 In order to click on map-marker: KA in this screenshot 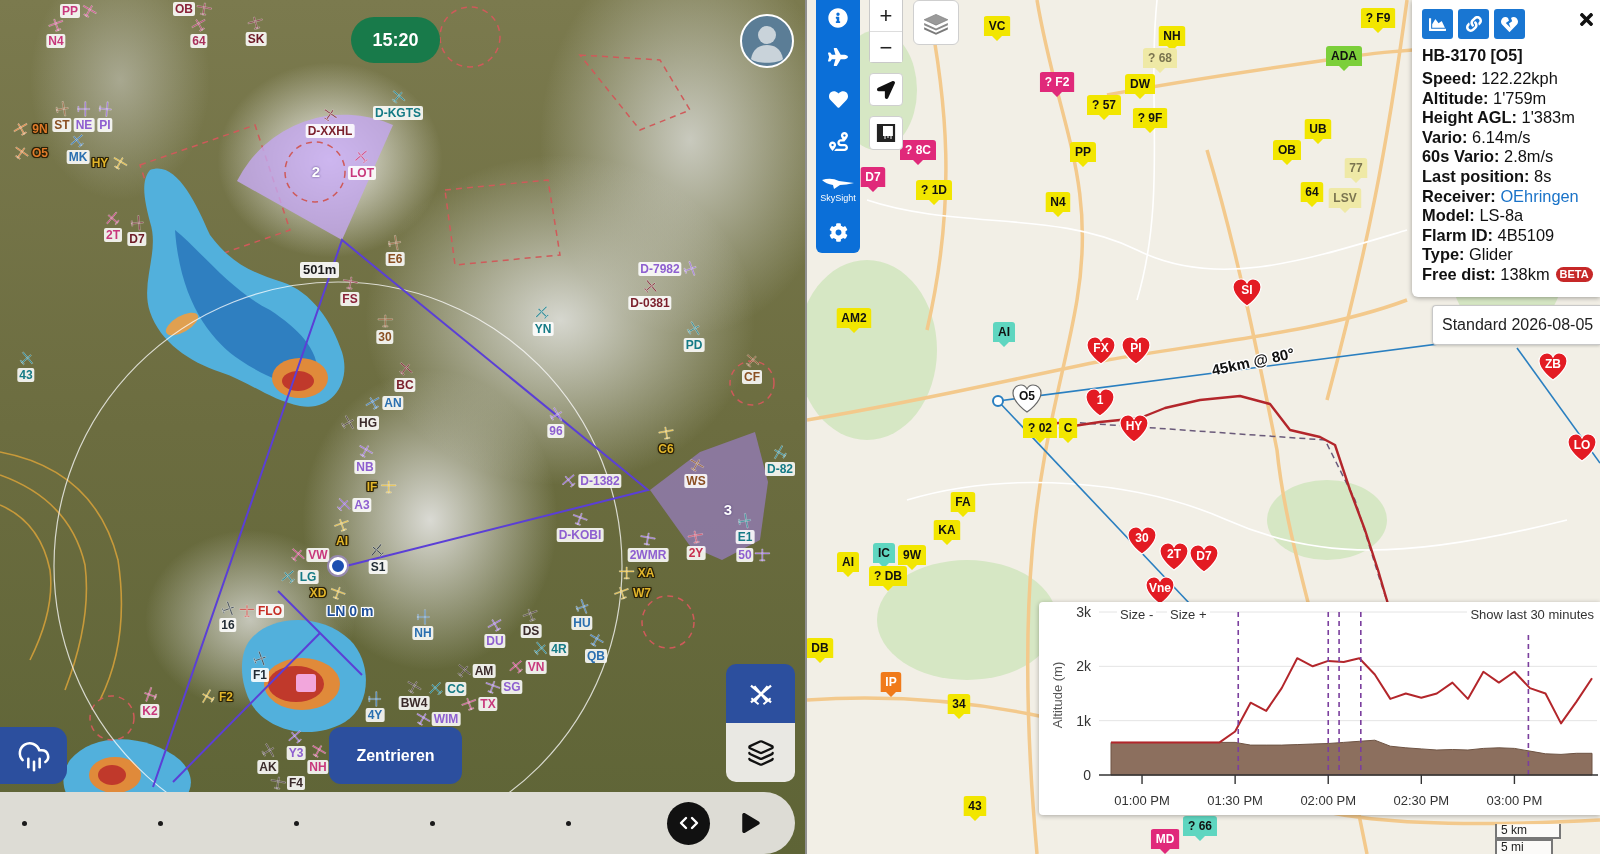, I will do `click(947, 532)`.